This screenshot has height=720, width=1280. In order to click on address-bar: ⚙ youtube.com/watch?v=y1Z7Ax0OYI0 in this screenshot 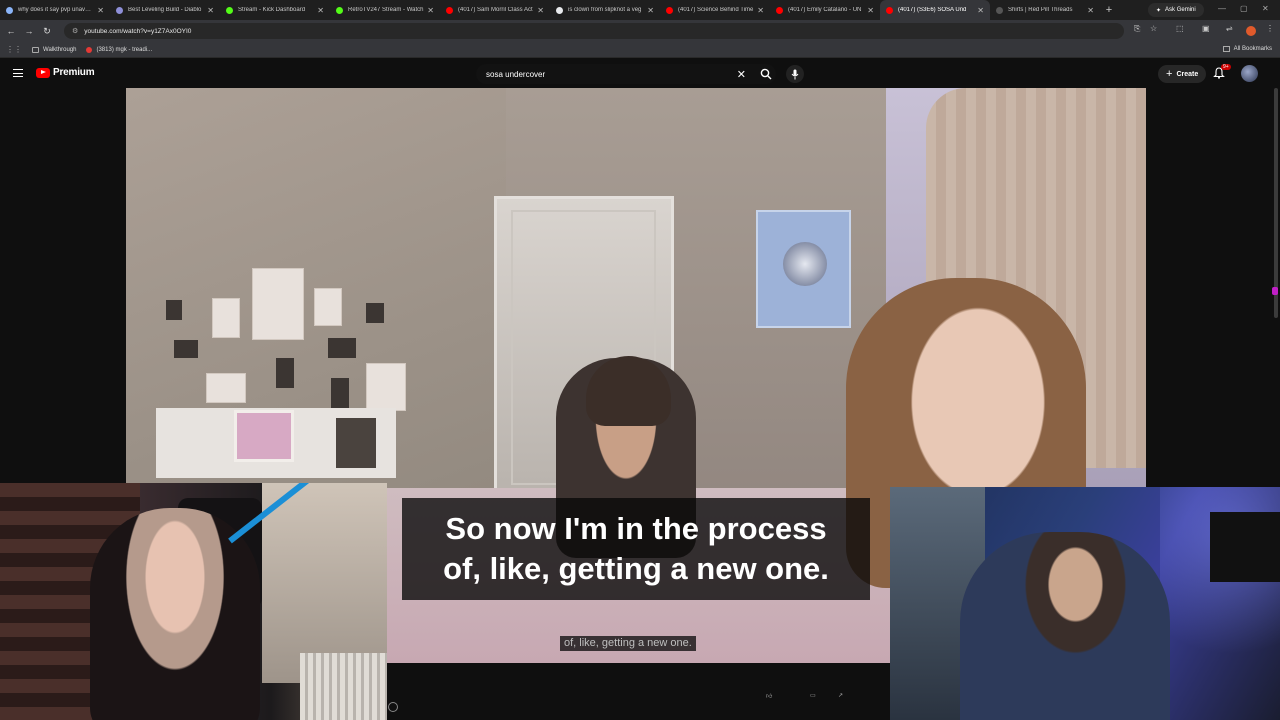, I will do `click(594, 31)`.